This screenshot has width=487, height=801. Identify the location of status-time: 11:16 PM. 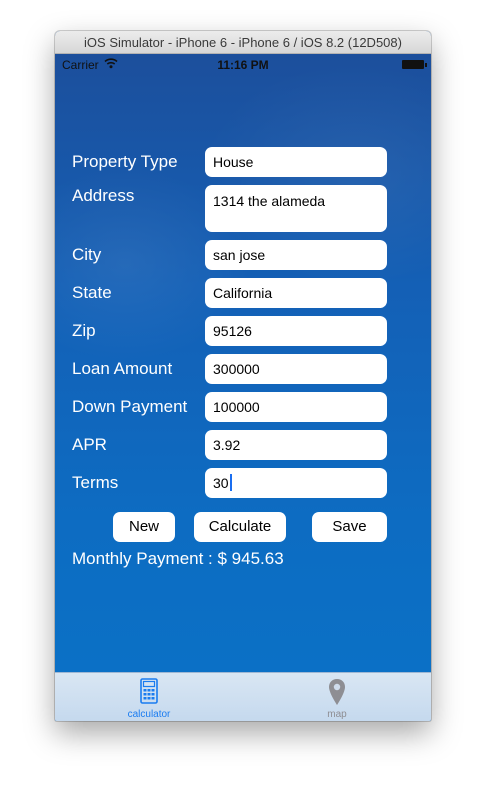
(243, 65).